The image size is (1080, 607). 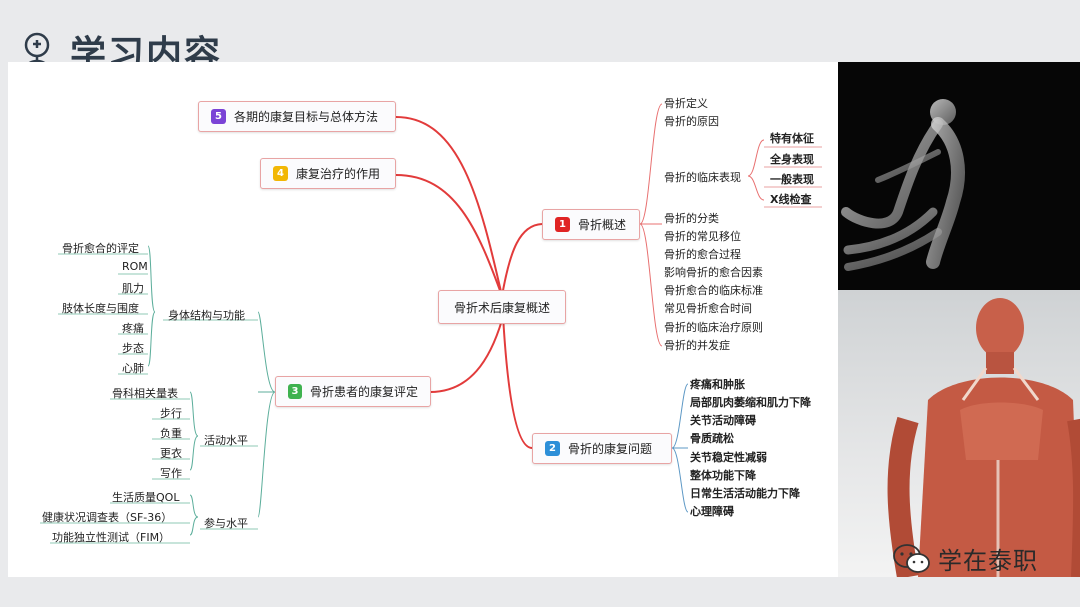 I want to click on overview-item: 骨折的并发症, so click(x=697, y=345).